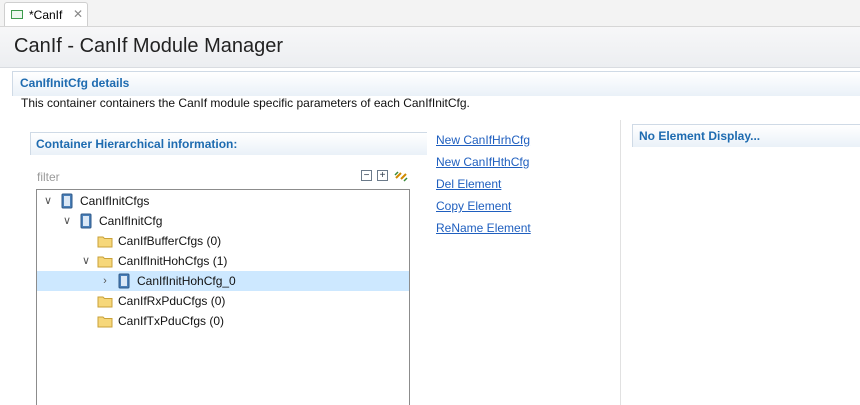 The image size is (860, 405). What do you see at coordinates (131, 221) in the screenshot?
I see `tree-node-label: CanIfInitCfg` at bounding box center [131, 221].